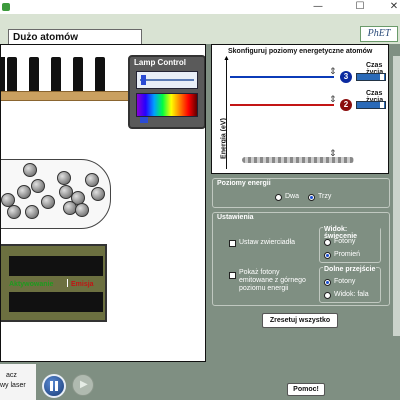 Image resolution: width=400 pixels, height=400 pixels. Describe the element at coordinates (56, 302) in the screenshot. I see `display-screen-bottom` at that location.